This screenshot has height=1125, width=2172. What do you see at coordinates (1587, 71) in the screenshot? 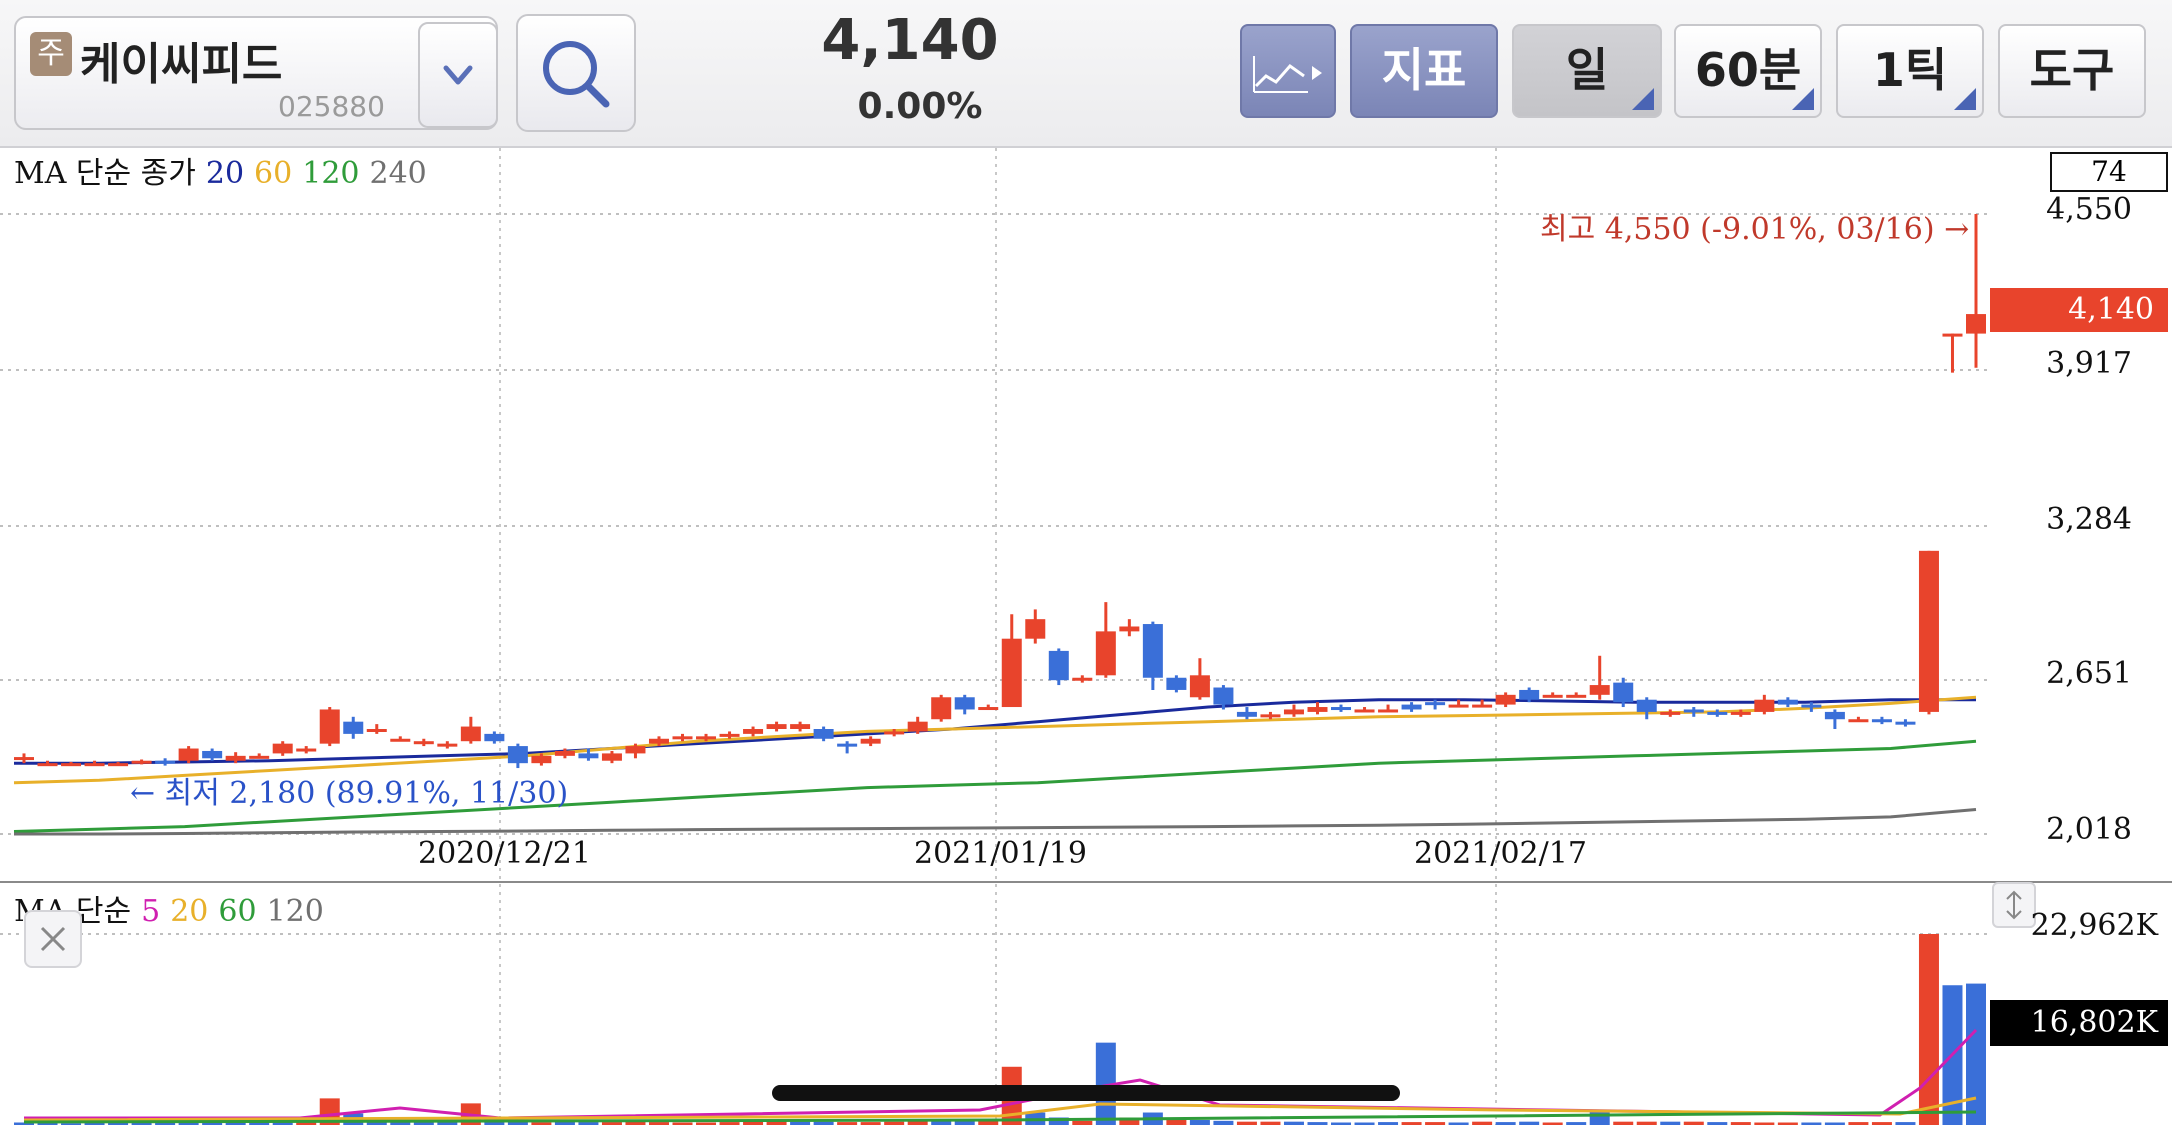
I see `period-day-button: 일` at bounding box center [1587, 71].